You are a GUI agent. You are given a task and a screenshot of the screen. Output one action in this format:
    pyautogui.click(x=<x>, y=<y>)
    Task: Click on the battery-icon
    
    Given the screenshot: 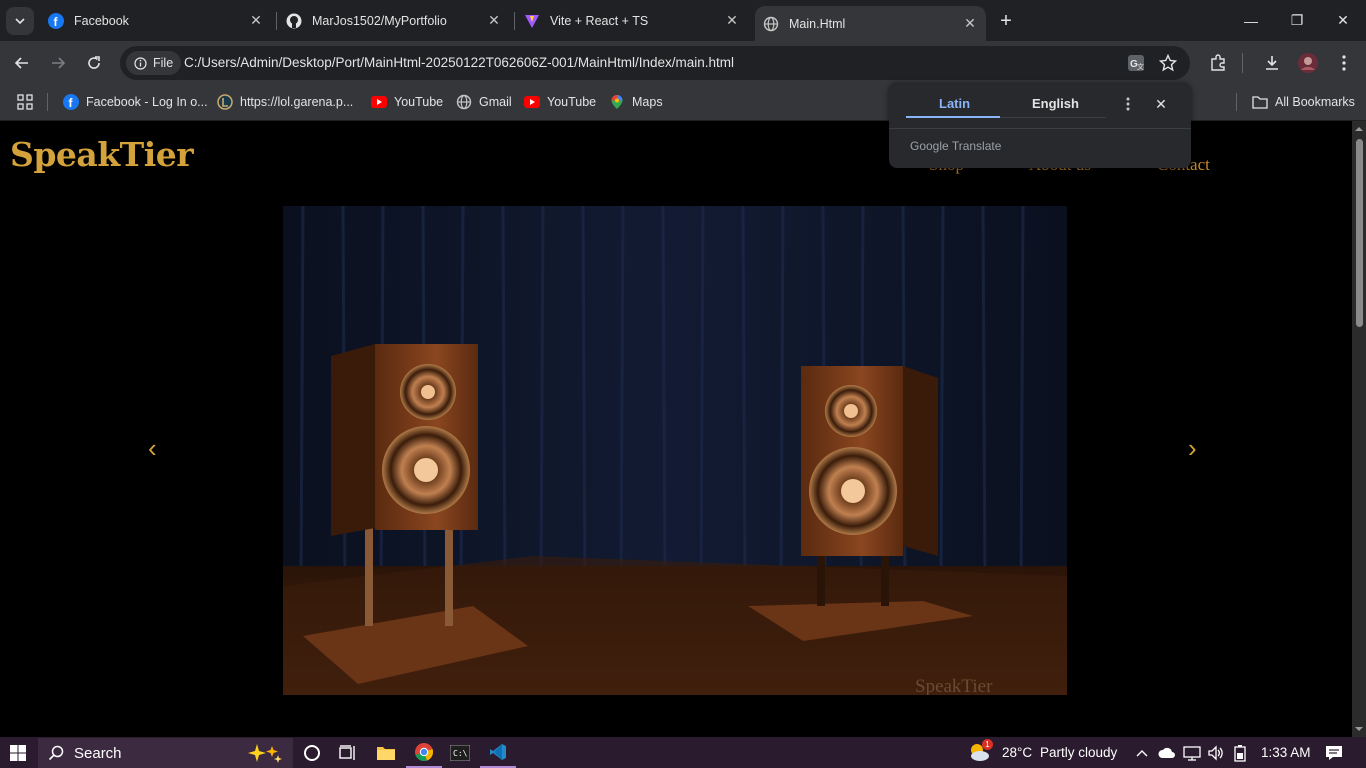 What is the action you would take?
    pyautogui.click(x=1240, y=753)
    